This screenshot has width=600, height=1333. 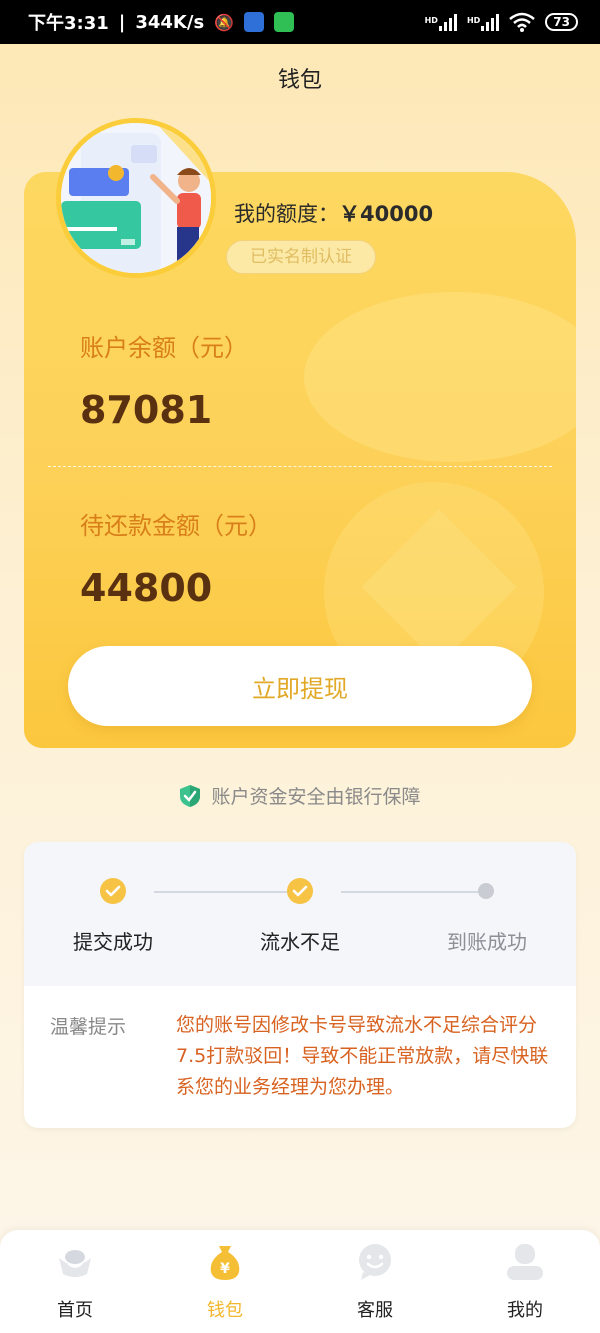 I want to click on tab-label: 客服, so click(x=375, y=1310).